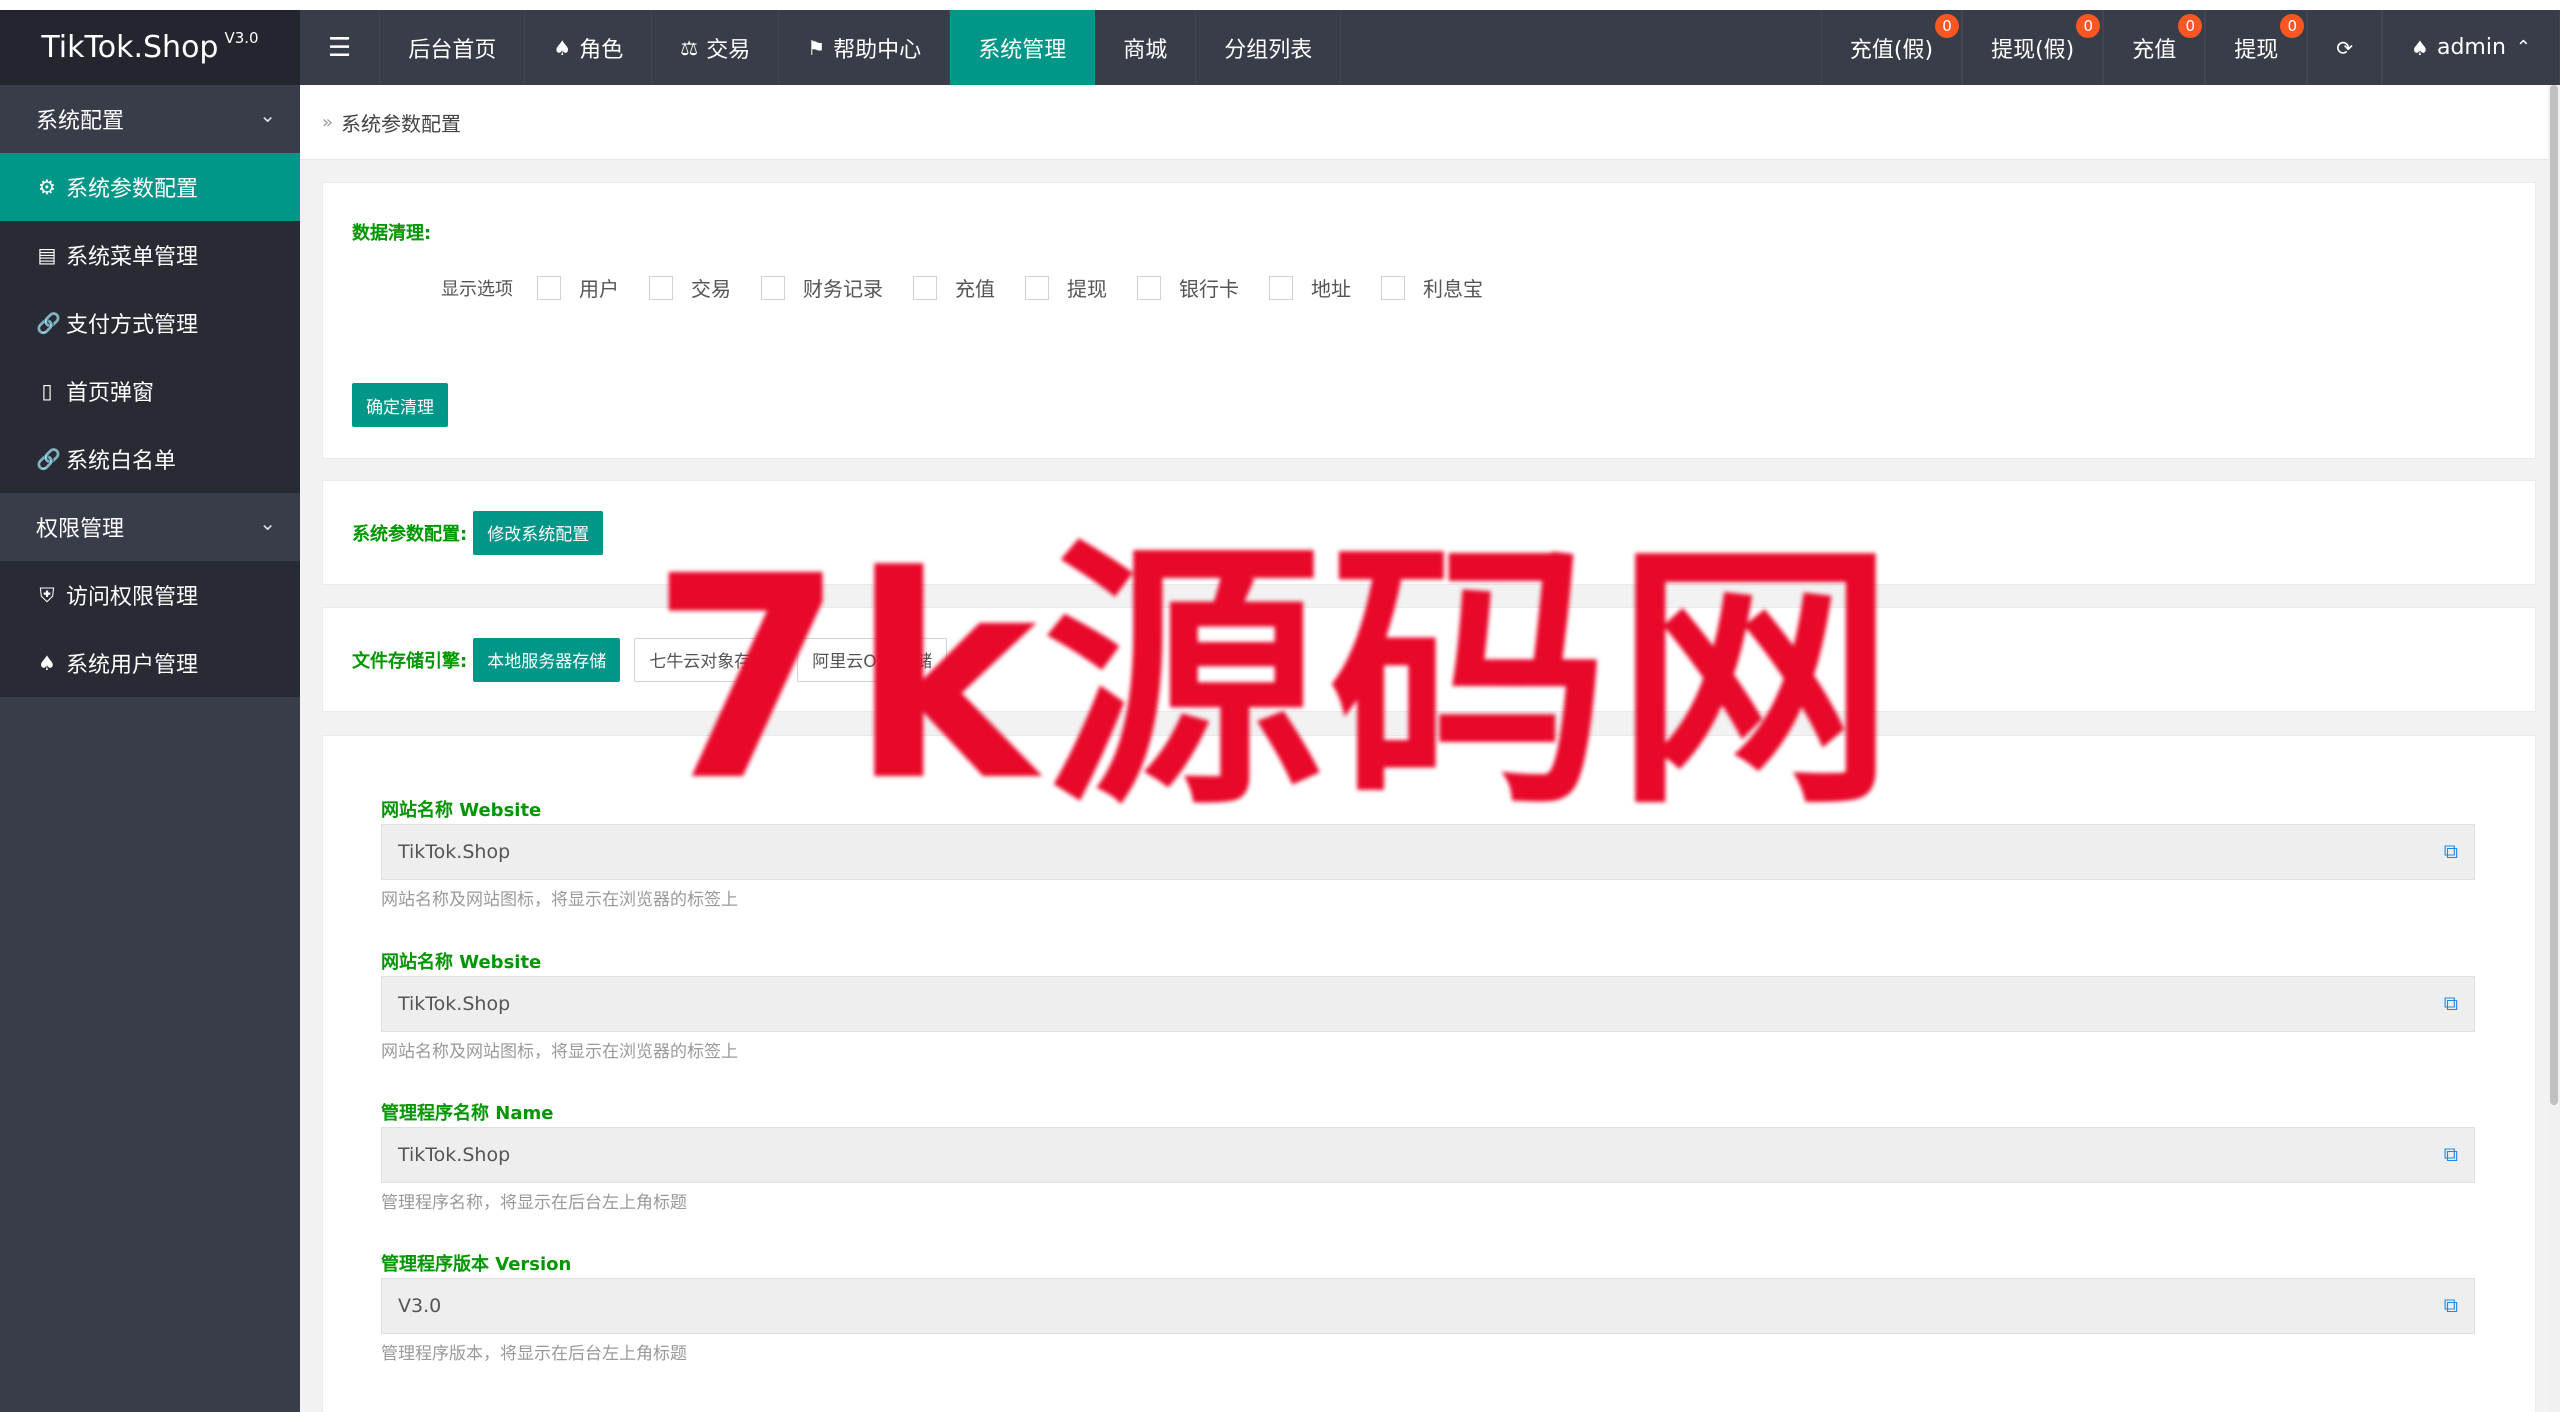 This screenshot has width=2560, height=1412. What do you see at coordinates (2523, 47) in the screenshot?
I see `chevron-up-icon: ⌃` at bounding box center [2523, 47].